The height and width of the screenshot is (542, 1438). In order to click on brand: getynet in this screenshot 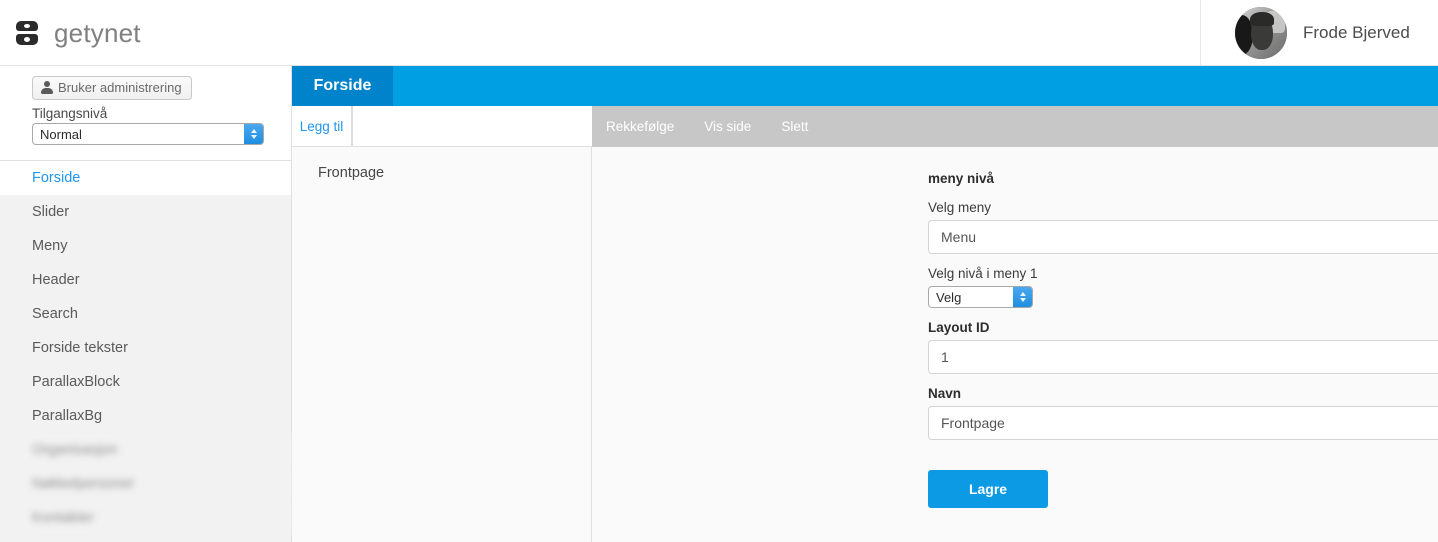, I will do `click(77, 33)`.